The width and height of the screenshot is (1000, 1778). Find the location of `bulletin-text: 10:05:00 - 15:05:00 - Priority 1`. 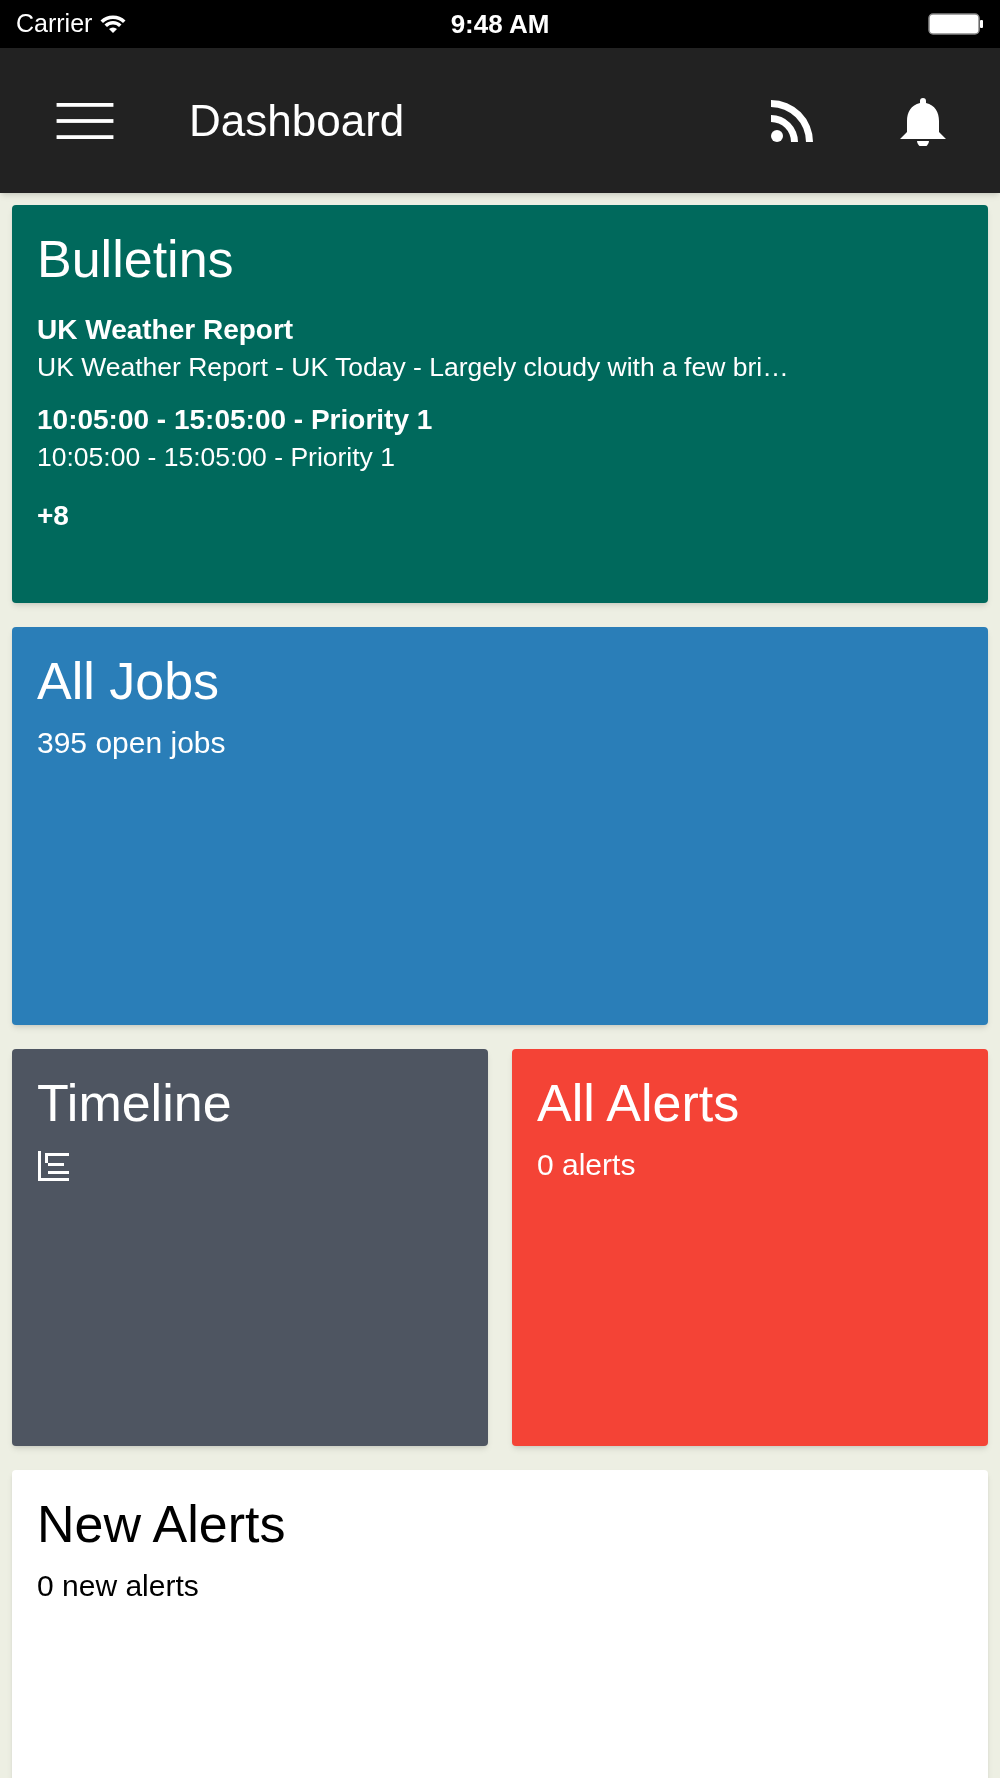

bulletin-text: 10:05:00 - 15:05:00 - Priority 1 is located at coordinates (216, 457).